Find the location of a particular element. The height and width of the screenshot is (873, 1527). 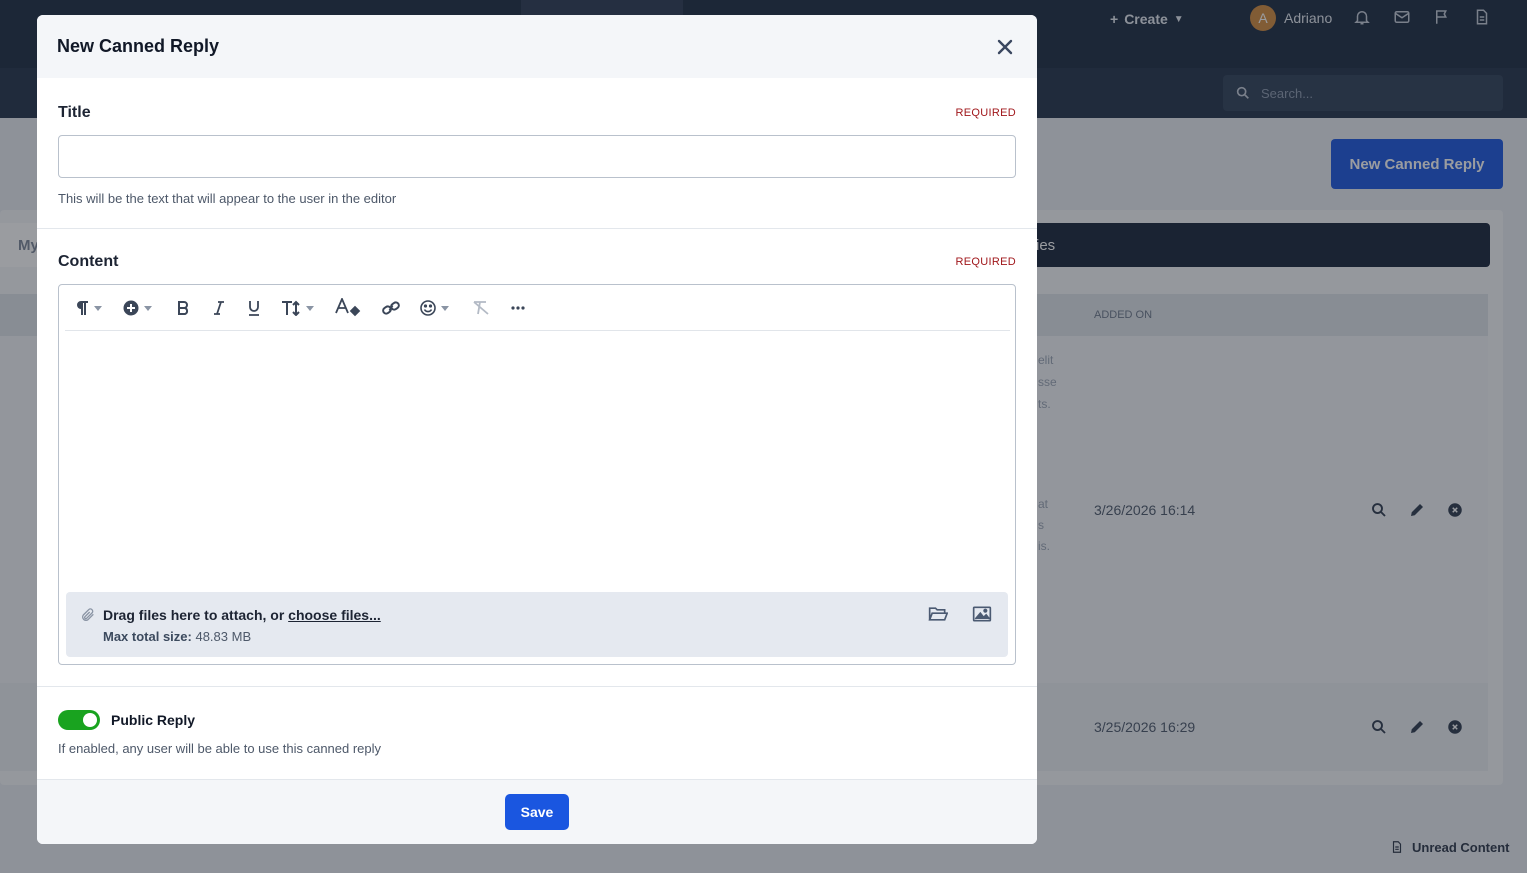

underline-button is located at coordinates (254, 308).